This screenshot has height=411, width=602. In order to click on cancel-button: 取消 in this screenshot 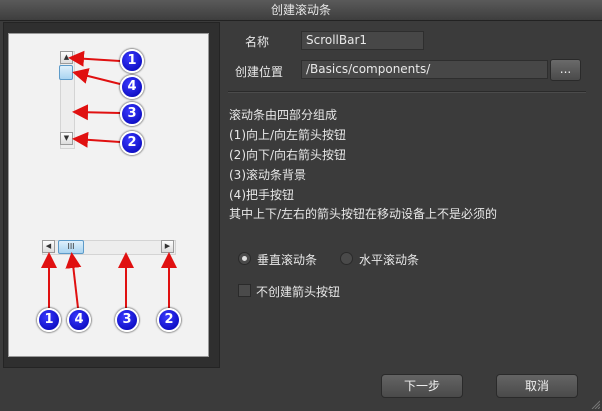, I will do `click(537, 386)`.